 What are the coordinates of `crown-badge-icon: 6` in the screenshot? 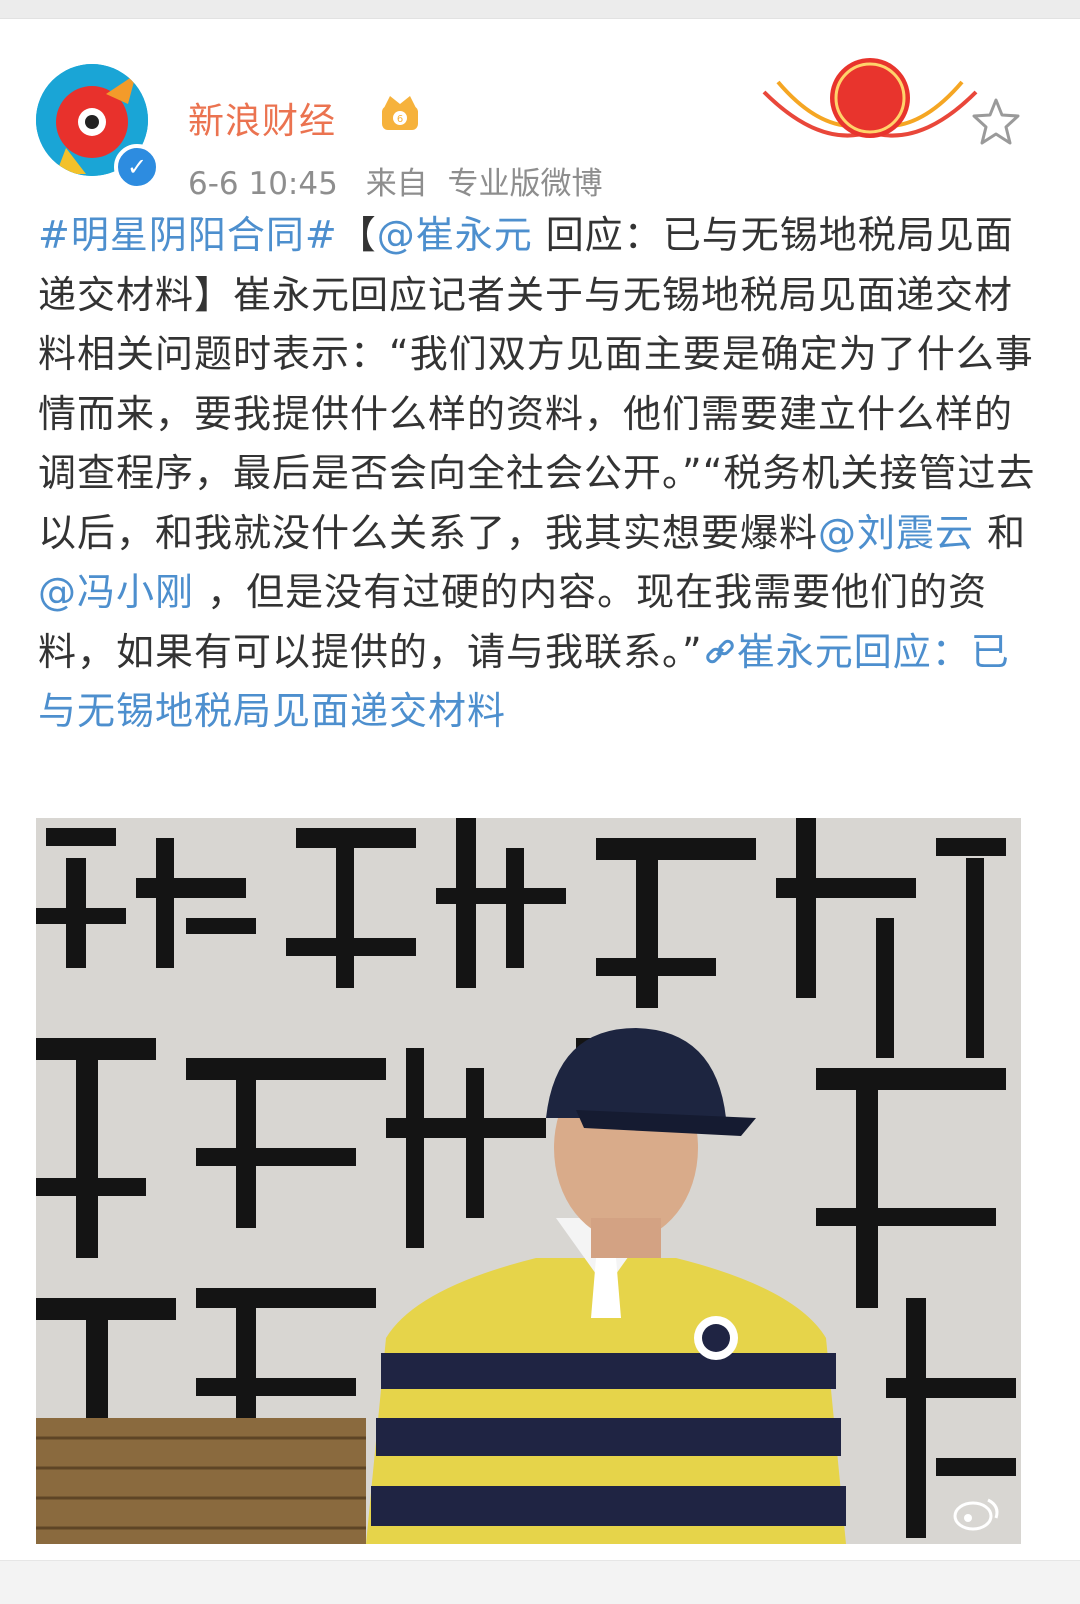 It's located at (400, 113).